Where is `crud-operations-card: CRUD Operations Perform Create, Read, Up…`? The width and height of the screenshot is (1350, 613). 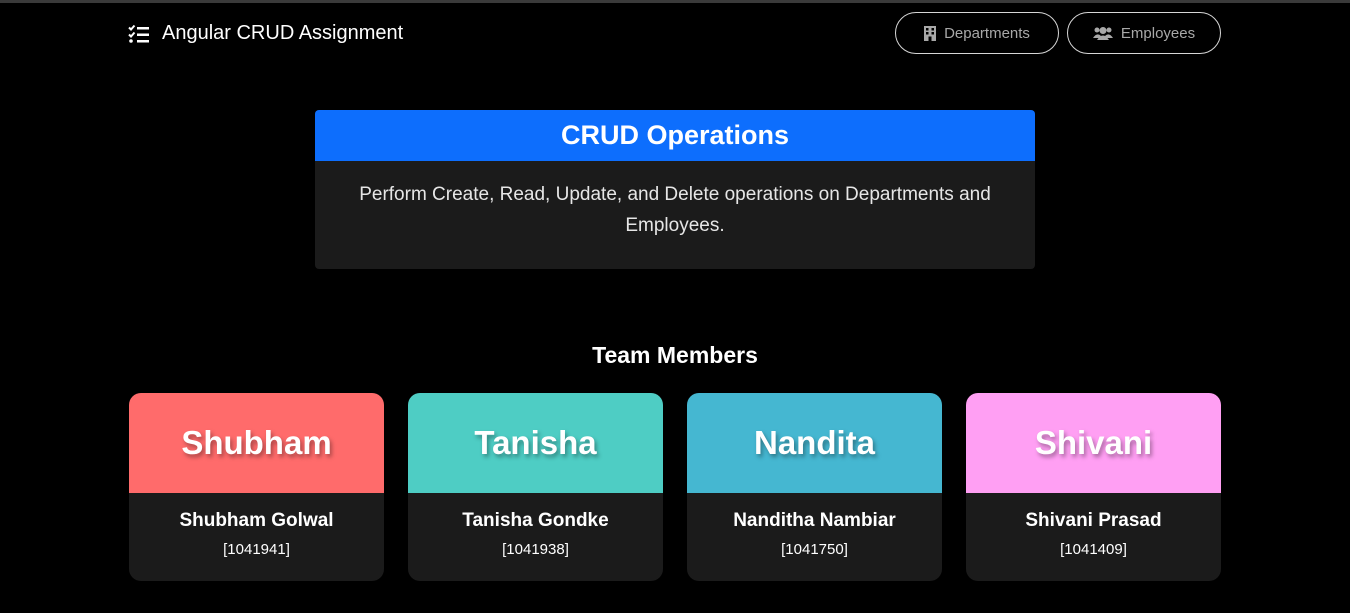 crud-operations-card: CRUD Operations Perform Create, Read, Up… is located at coordinates (675, 189).